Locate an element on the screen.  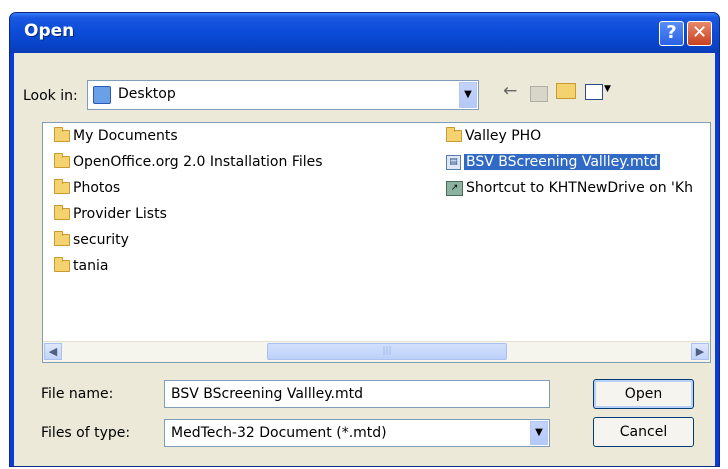
desktop-icon is located at coordinates (102, 95).